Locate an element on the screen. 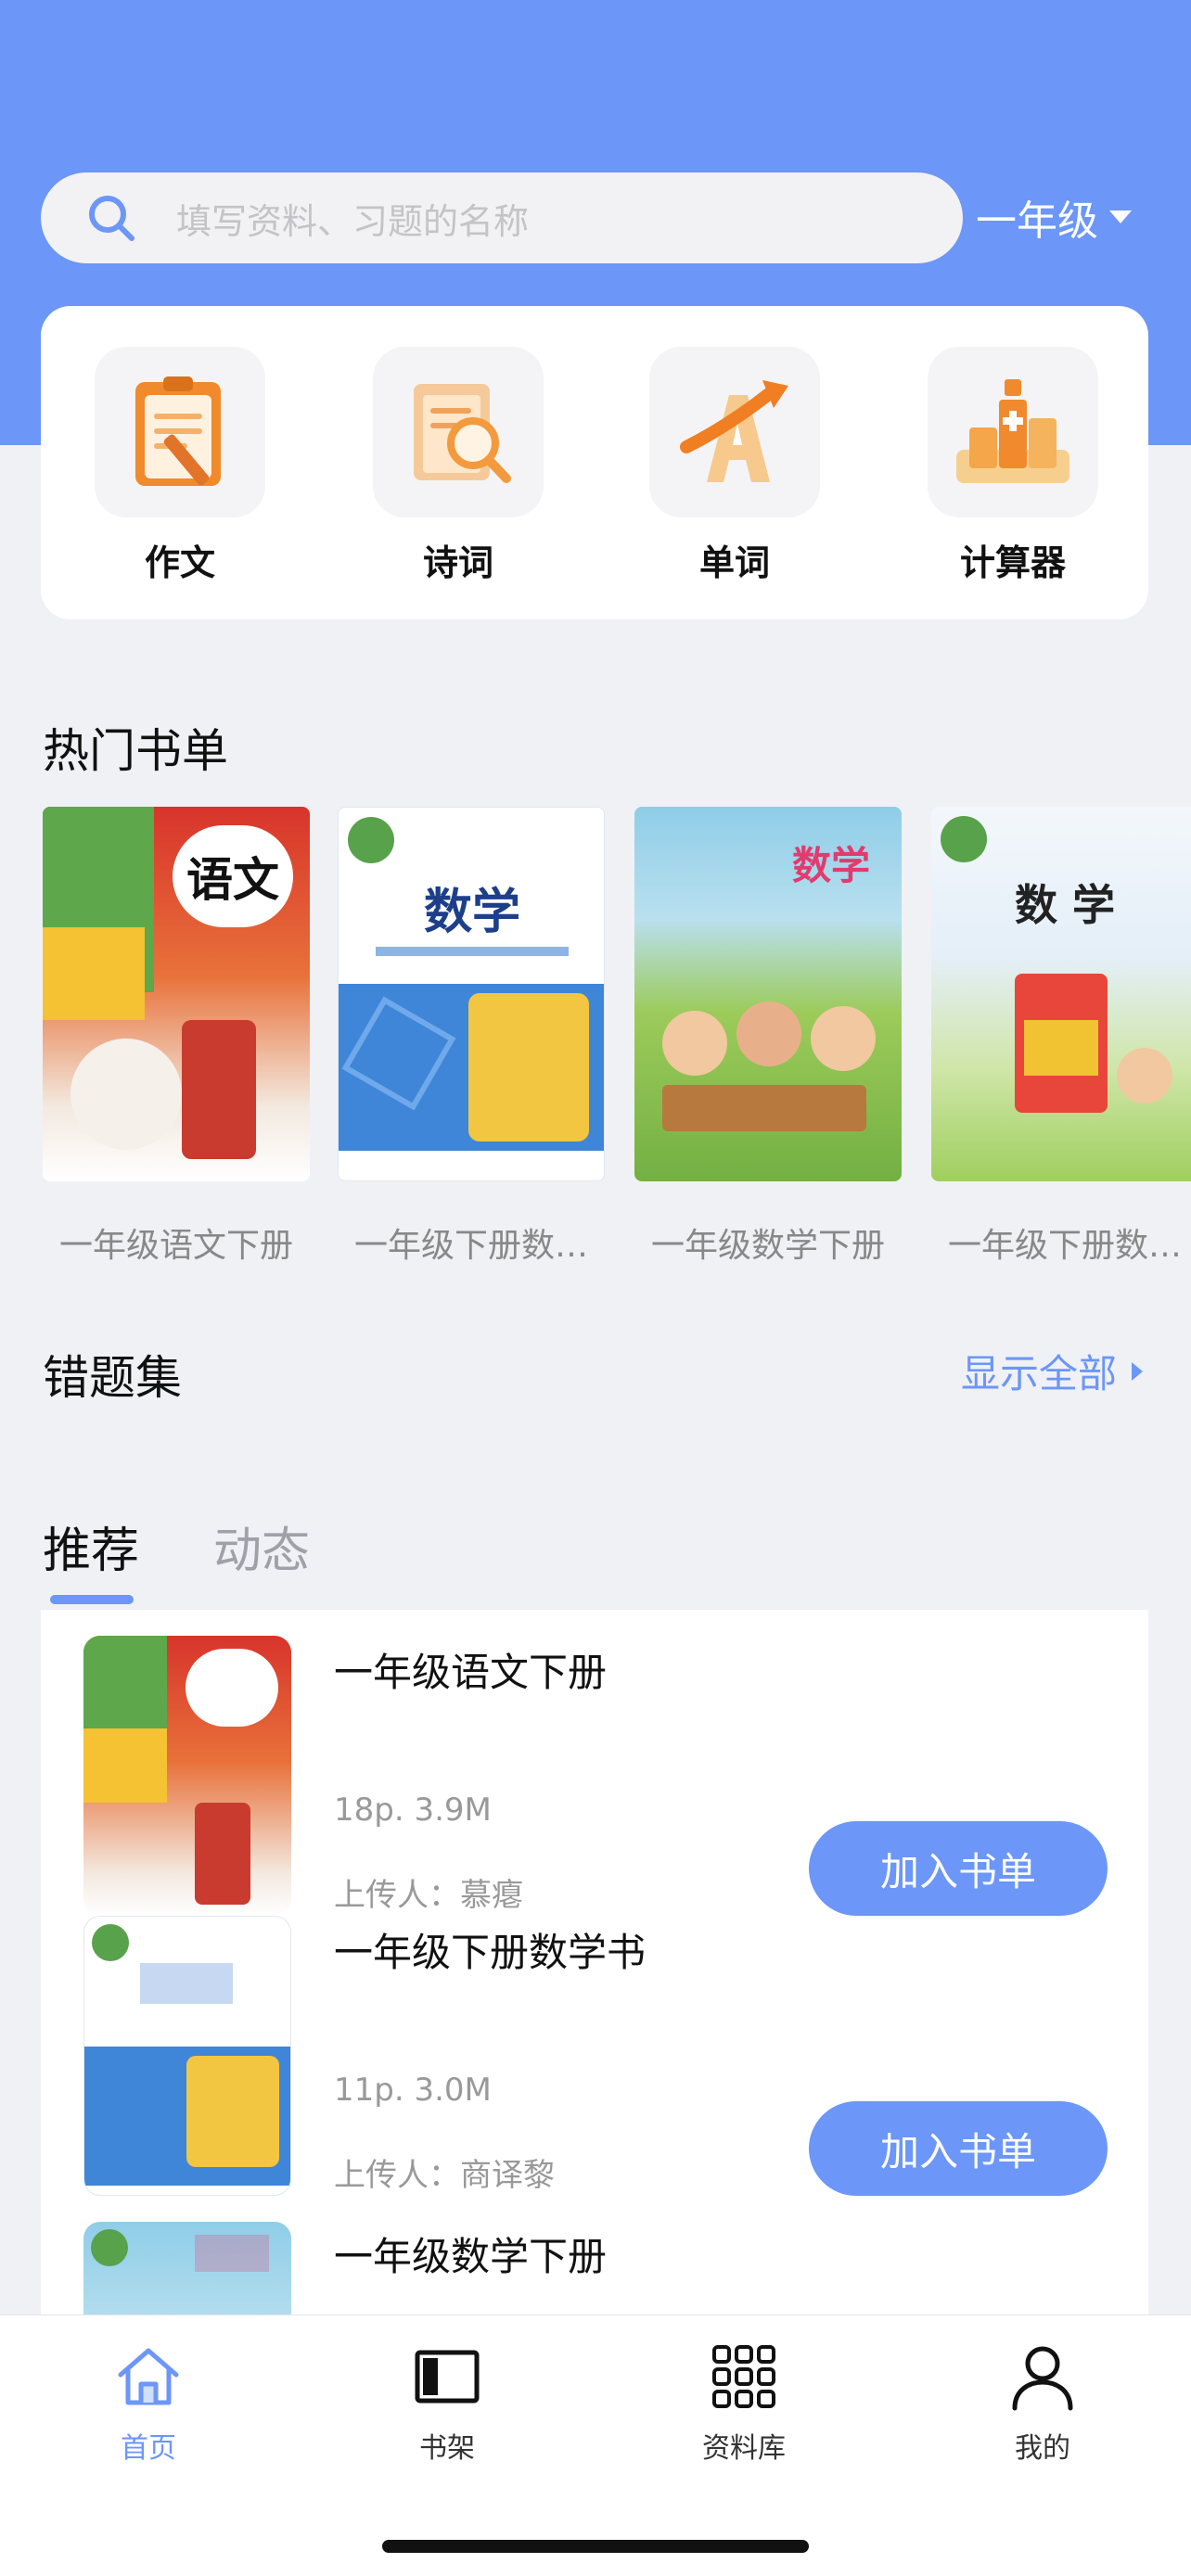 The width and height of the screenshot is (1191, 2576). show-all-link: 显示全部 is located at coordinates (1052, 1371).